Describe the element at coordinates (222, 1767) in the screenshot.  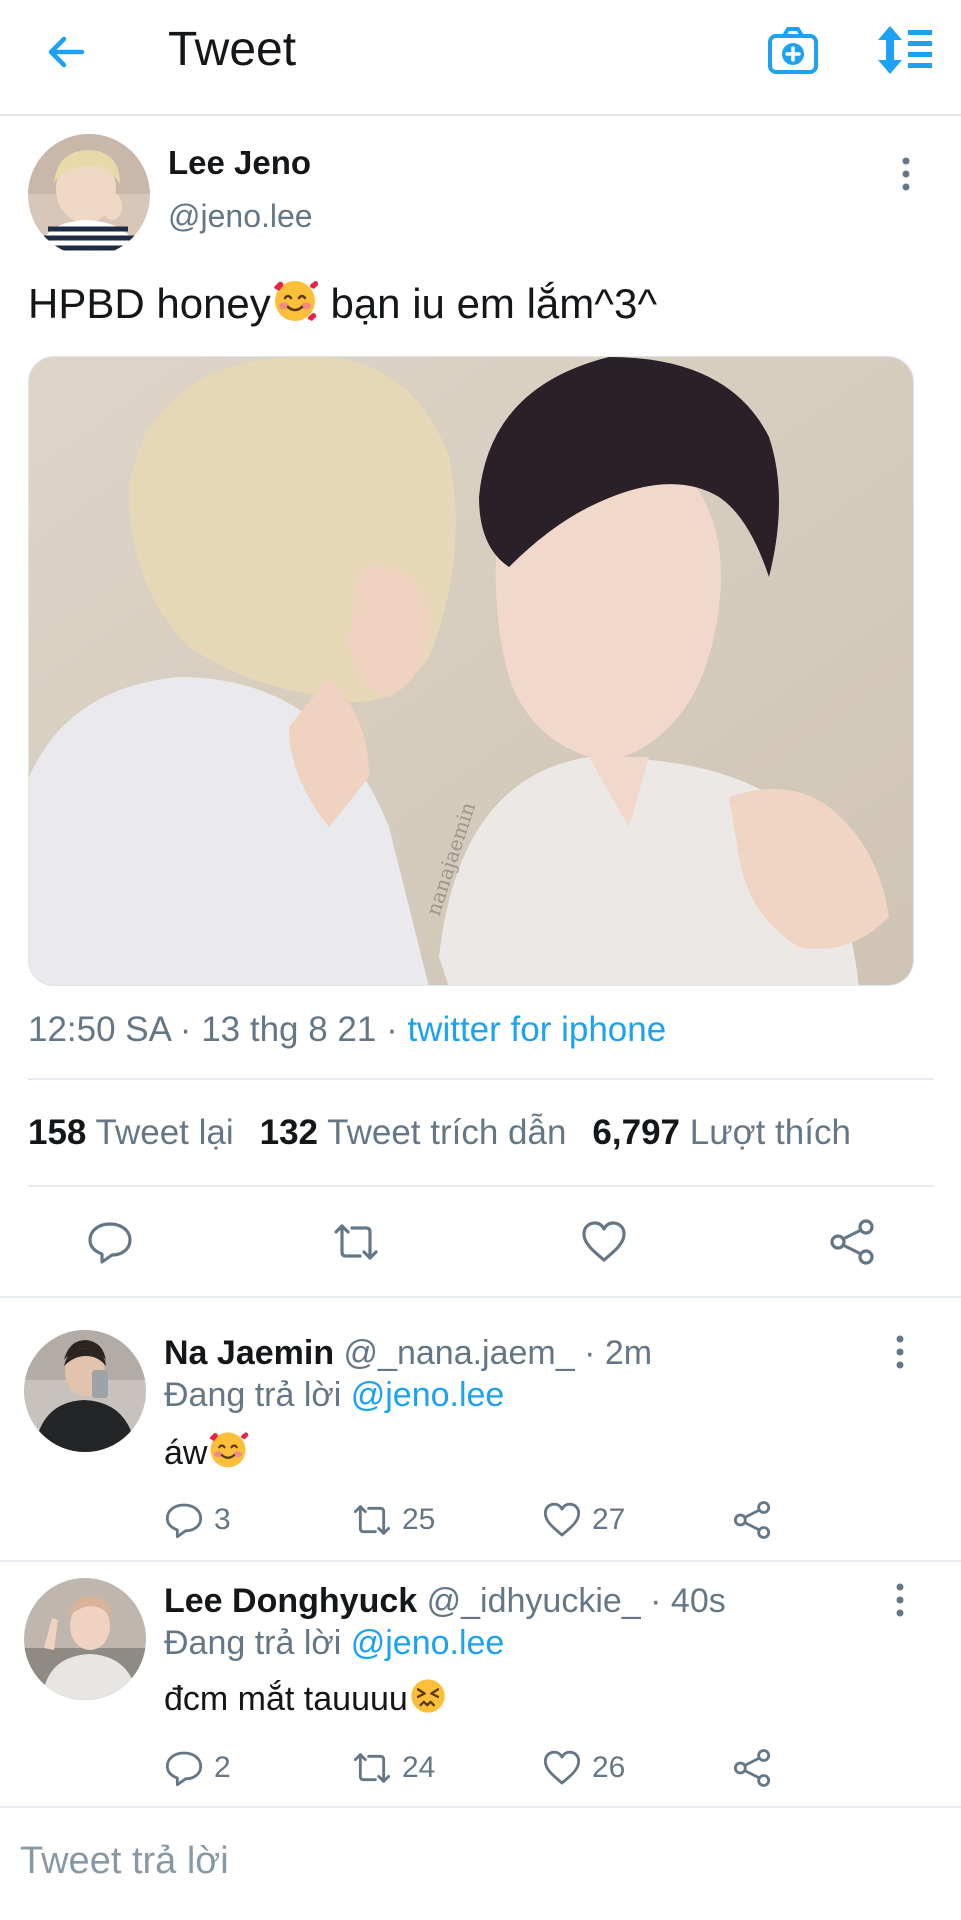
I see `reply-count: 2` at that location.